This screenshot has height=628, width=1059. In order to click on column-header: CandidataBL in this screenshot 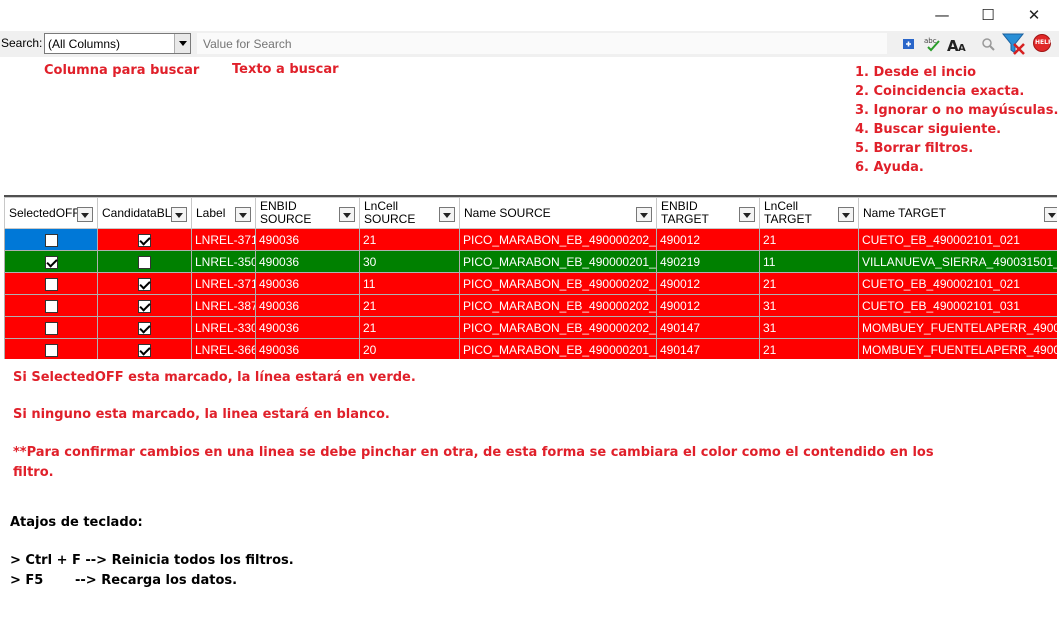, I will do `click(144, 213)`.